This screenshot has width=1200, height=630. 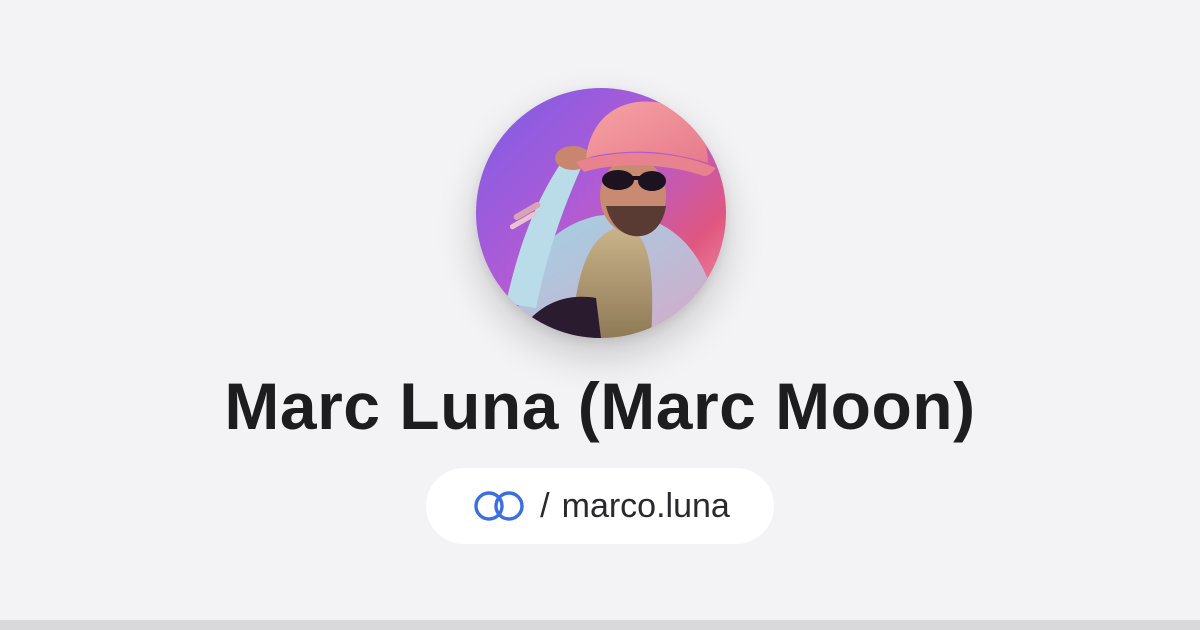 I want to click on profile-handle-link: / marco.luna, so click(x=600, y=506).